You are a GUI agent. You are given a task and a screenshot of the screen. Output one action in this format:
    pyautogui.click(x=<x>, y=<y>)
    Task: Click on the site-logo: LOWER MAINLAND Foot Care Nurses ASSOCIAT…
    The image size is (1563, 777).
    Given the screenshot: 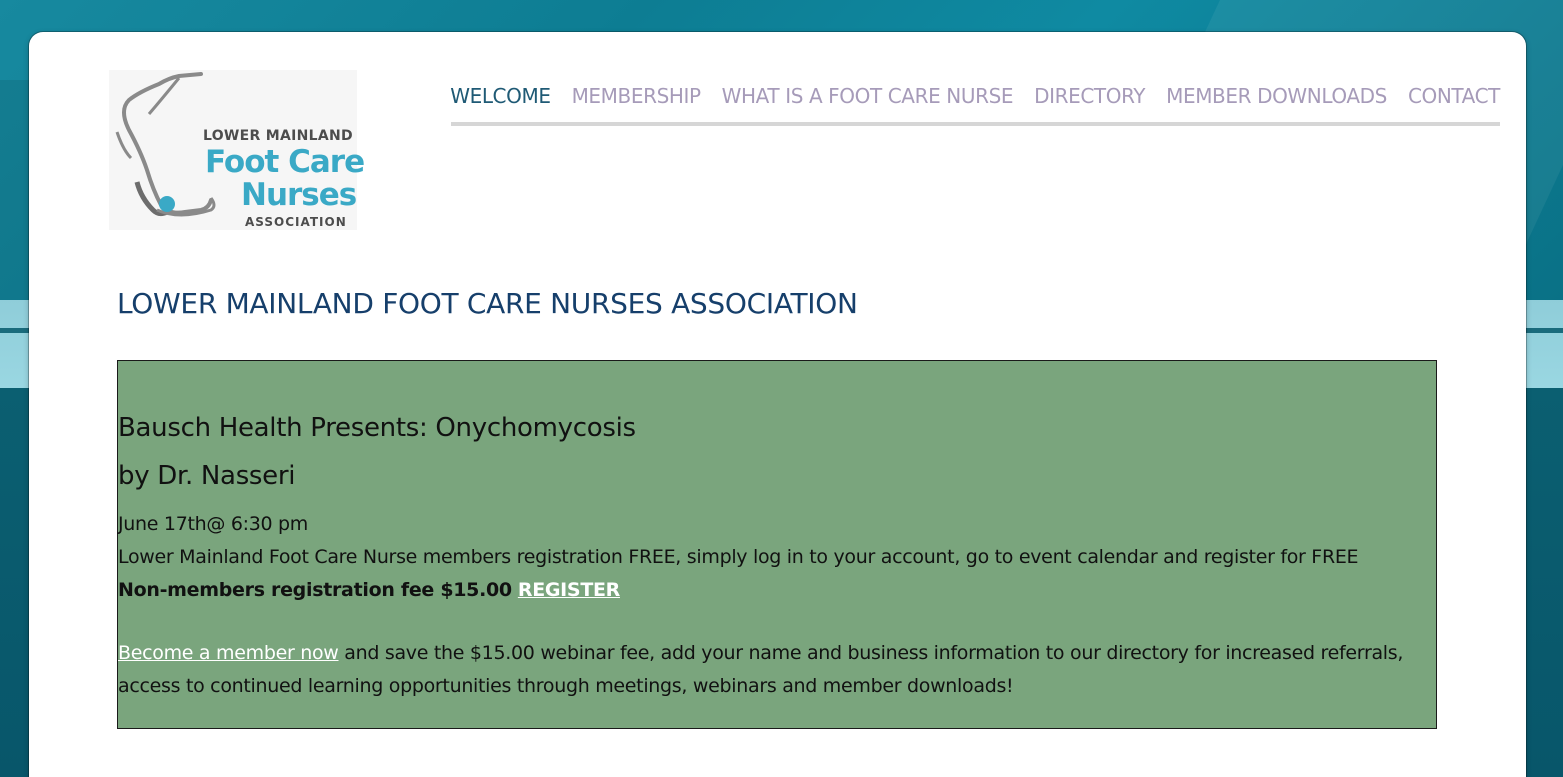 What is the action you would take?
    pyautogui.click(x=237, y=150)
    